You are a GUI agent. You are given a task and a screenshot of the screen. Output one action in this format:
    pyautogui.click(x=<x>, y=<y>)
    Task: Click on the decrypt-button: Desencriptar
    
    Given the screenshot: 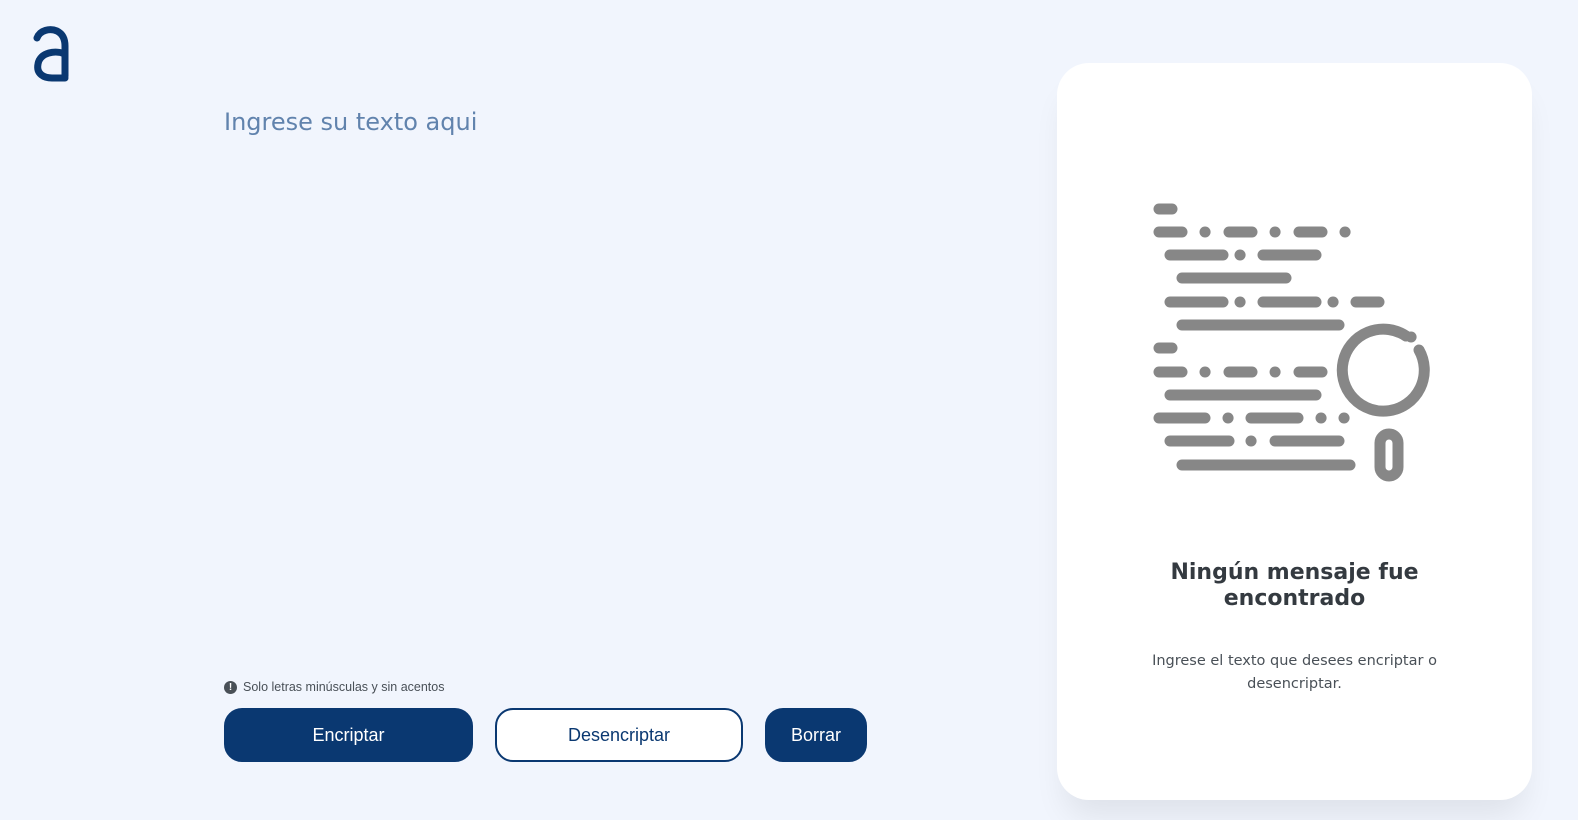 What is the action you would take?
    pyautogui.click(x=619, y=735)
    